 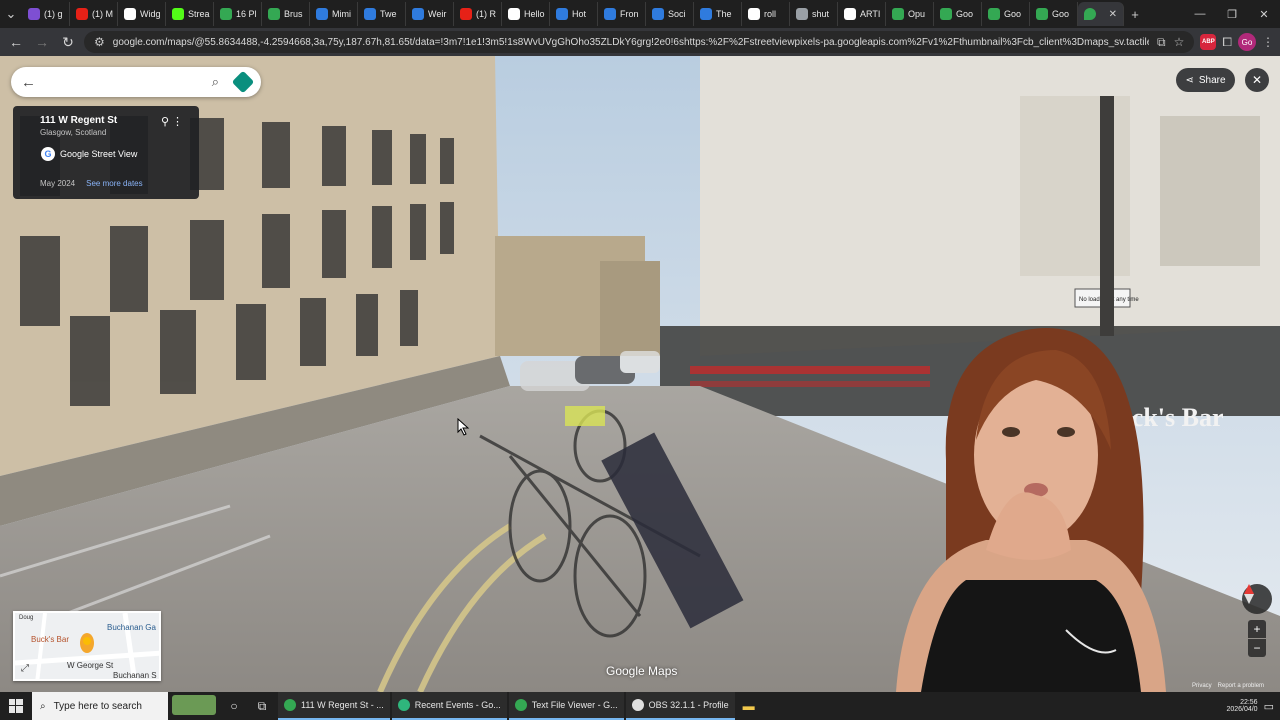 What do you see at coordinates (821, 14) in the screenshot?
I see `tab-label: shut` at bounding box center [821, 14].